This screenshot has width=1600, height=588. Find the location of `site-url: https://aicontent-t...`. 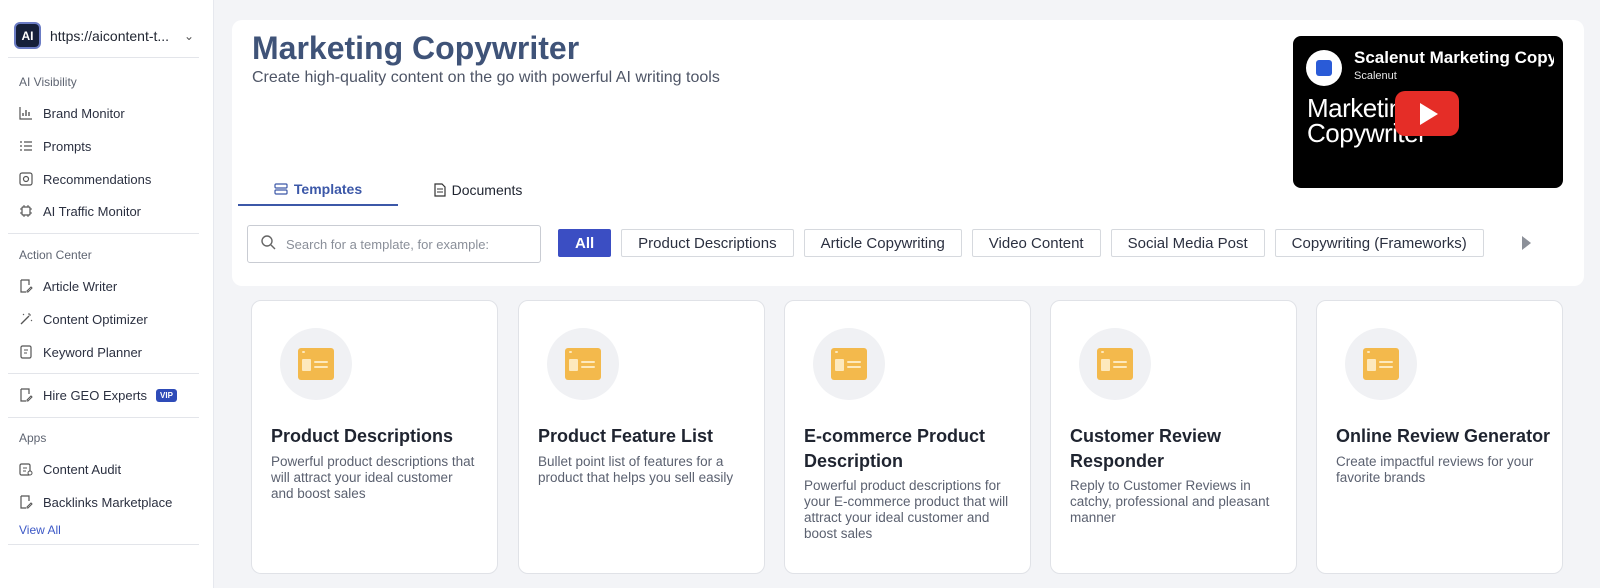

site-url: https://aicontent-t... is located at coordinates (110, 35).